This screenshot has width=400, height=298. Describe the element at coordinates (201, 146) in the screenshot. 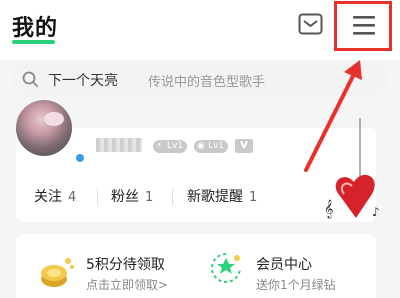

I see `disc-icon: ◉` at that location.